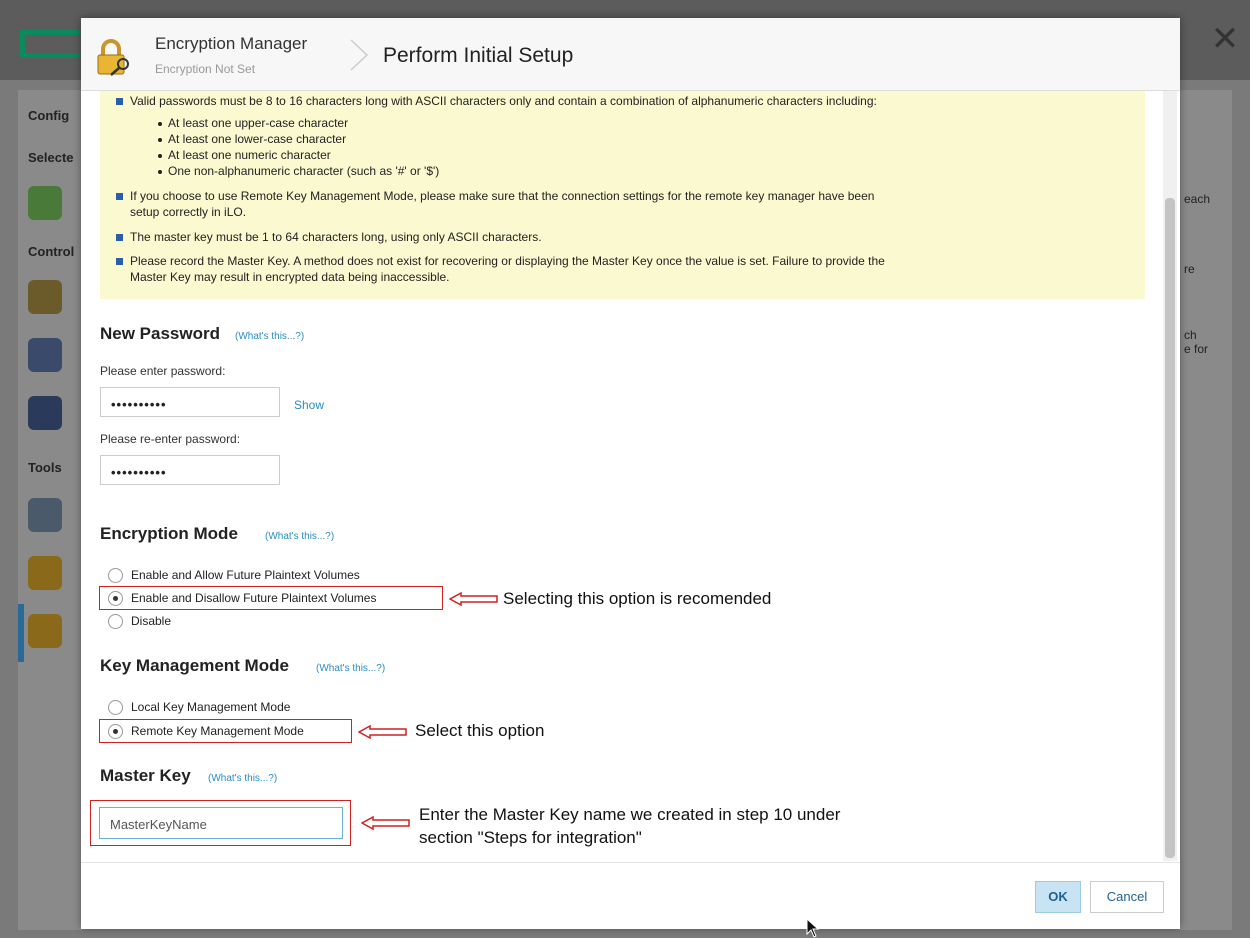 This screenshot has height=938, width=1250. I want to click on breadcrumb-chevron-icon, so click(359, 55).